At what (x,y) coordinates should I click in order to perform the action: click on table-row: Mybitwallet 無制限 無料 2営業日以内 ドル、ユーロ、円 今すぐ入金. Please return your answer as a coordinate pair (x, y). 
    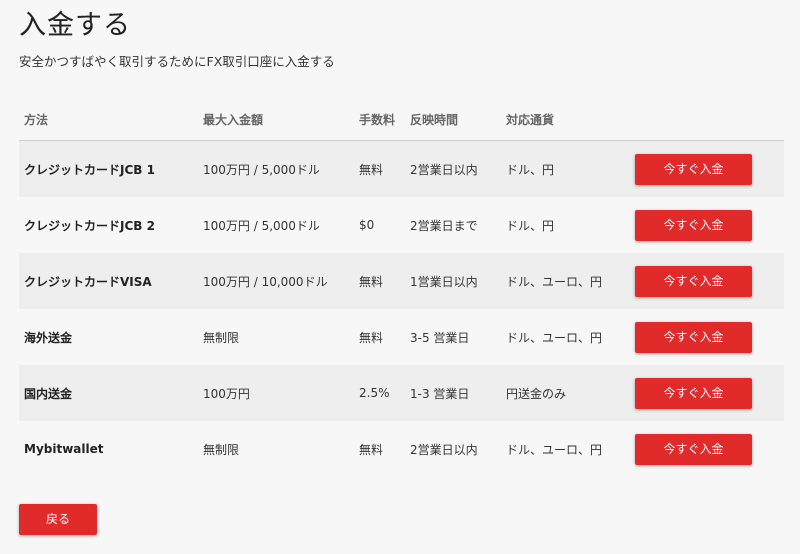
    Looking at the image, I should click on (401, 449).